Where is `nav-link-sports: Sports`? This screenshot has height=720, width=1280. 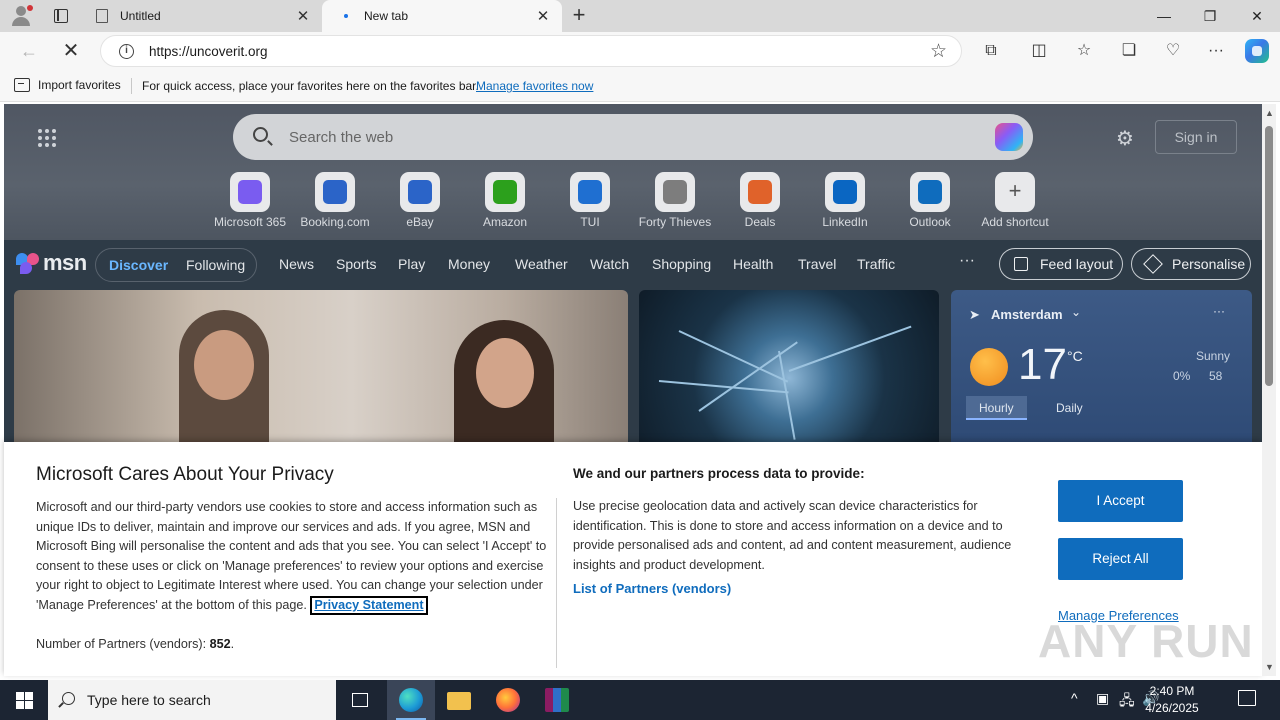
nav-link-sports: Sports is located at coordinates (356, 264).